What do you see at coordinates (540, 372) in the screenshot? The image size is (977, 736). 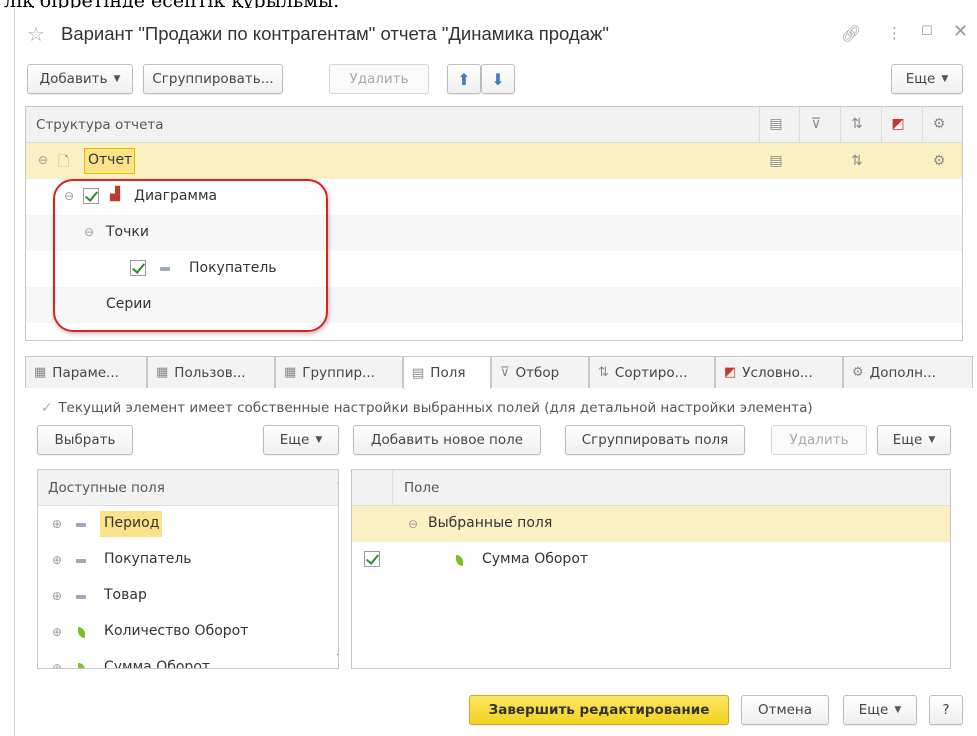 I see `tab-filter: ⊽ Отбор` at bounding box center [540, 372].